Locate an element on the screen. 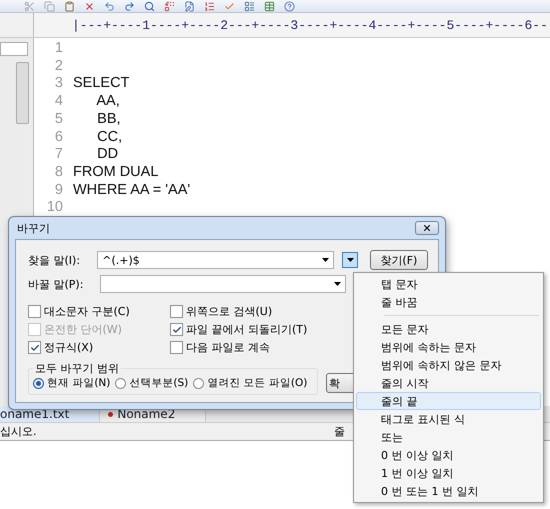 The height and width of the screenshot is (509, 550). code-line: SELECT is located at coordinates (101, 84).